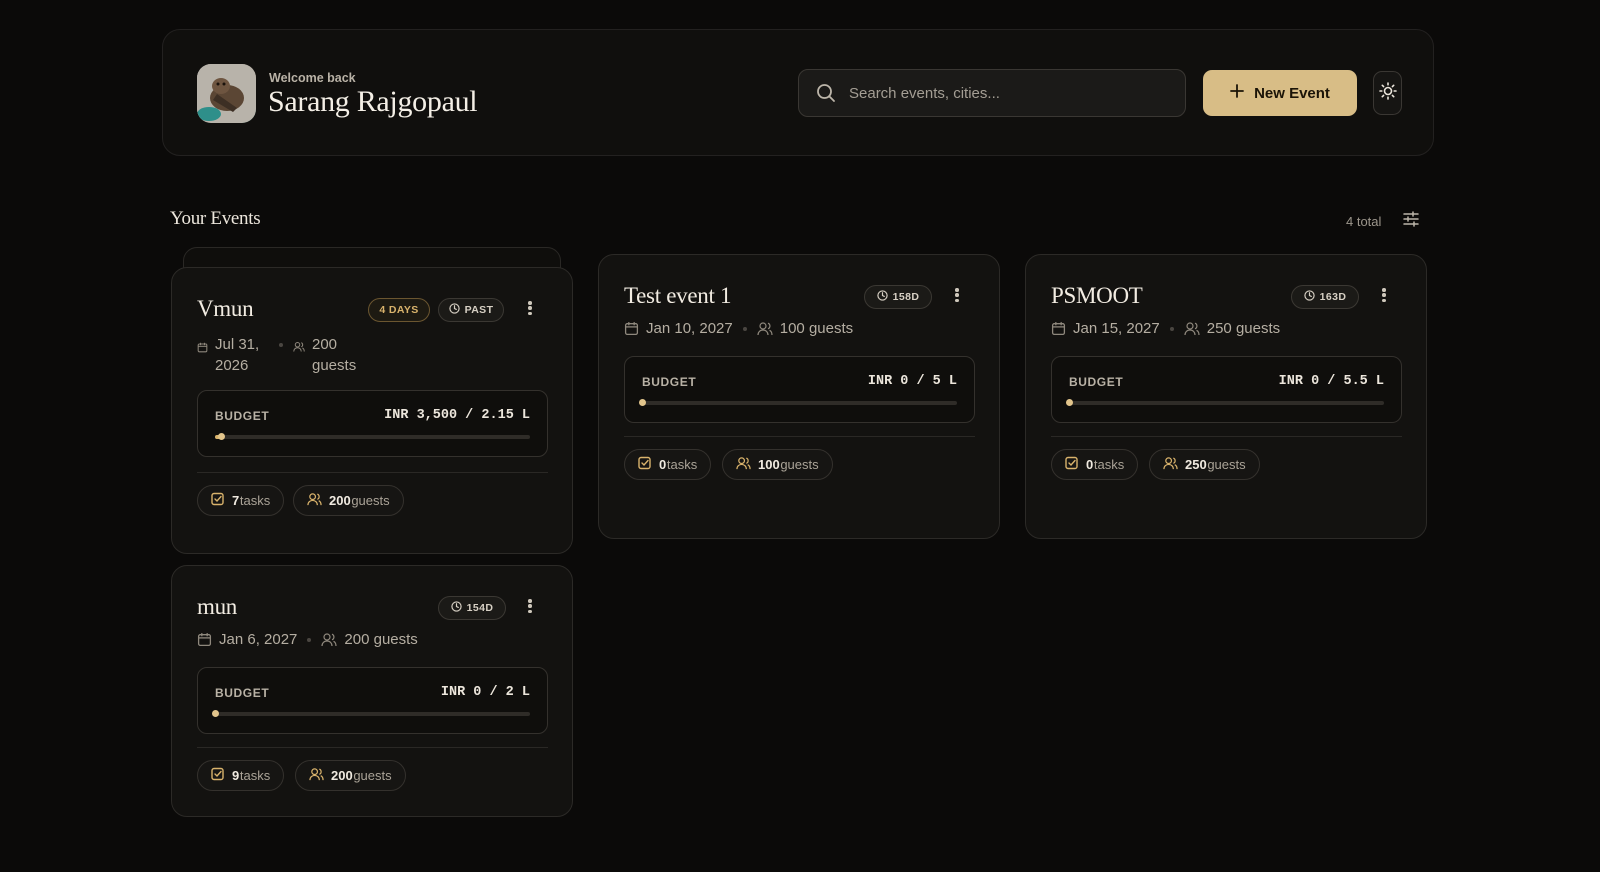 This screenshot has width=1600, height=872. I want to click on status-label: PAST, so click(479, 310).